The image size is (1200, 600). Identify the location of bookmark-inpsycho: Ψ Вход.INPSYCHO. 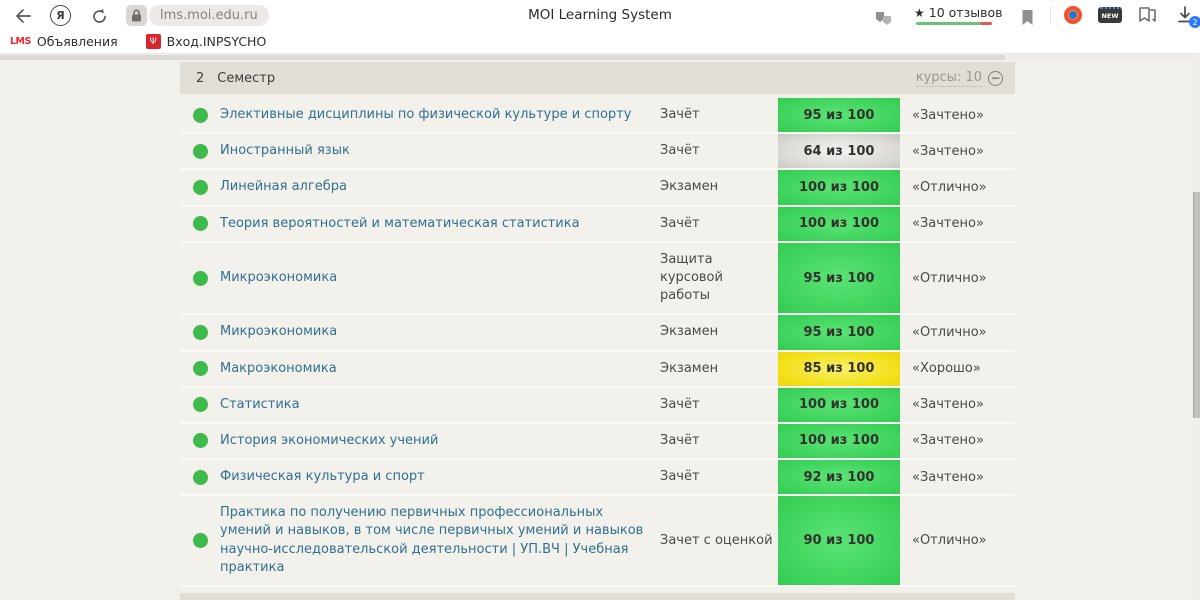
(206, 41).